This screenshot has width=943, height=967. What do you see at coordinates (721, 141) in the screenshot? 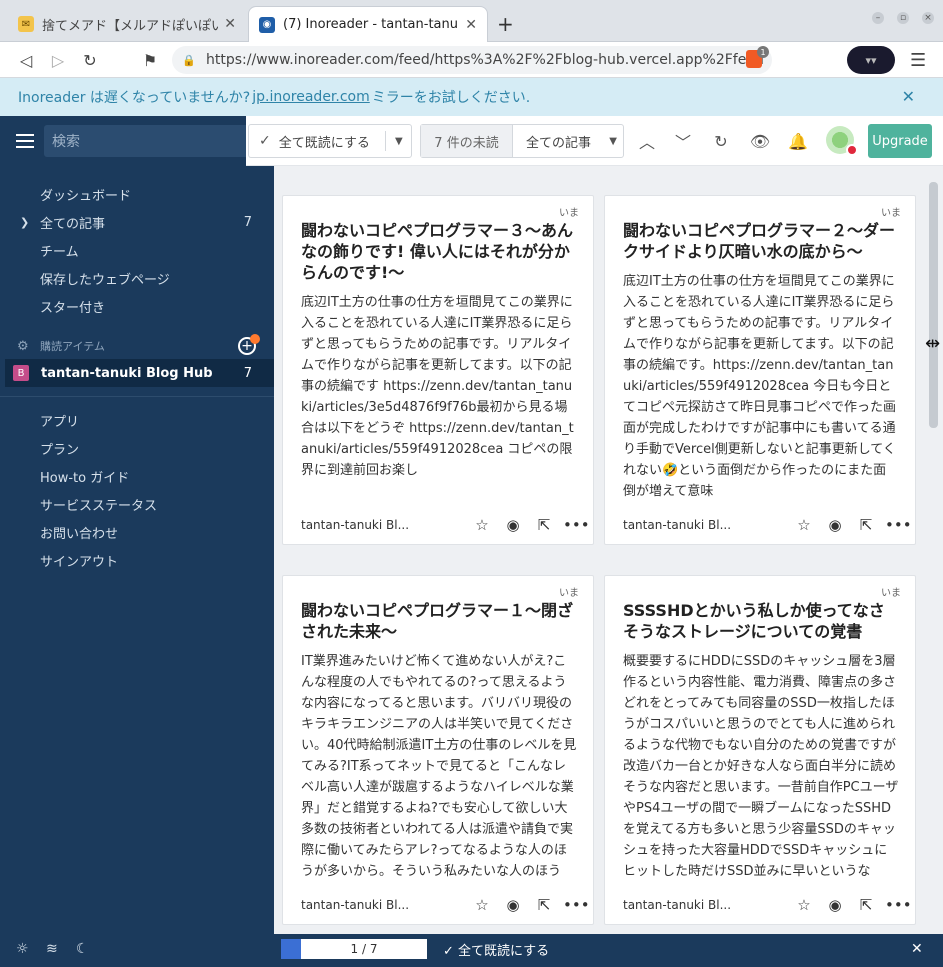
I see `refresh-icon: ↻` at bounding box center [721, 141].